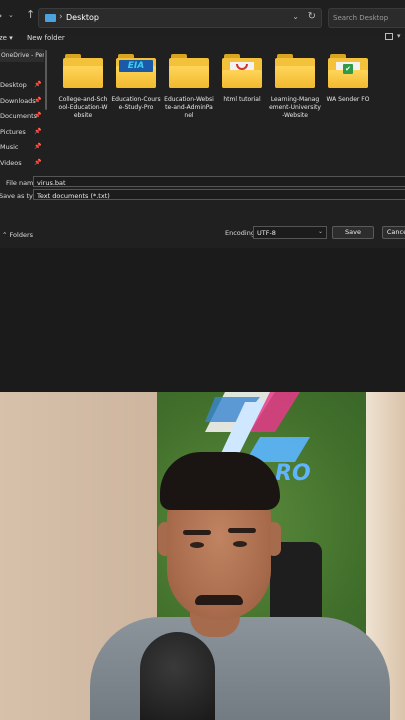 The width and height of the screenshot is (405, 720). I want to click on file-item: Education-Websi te-and-AdminPa nel, so click(189, 87).